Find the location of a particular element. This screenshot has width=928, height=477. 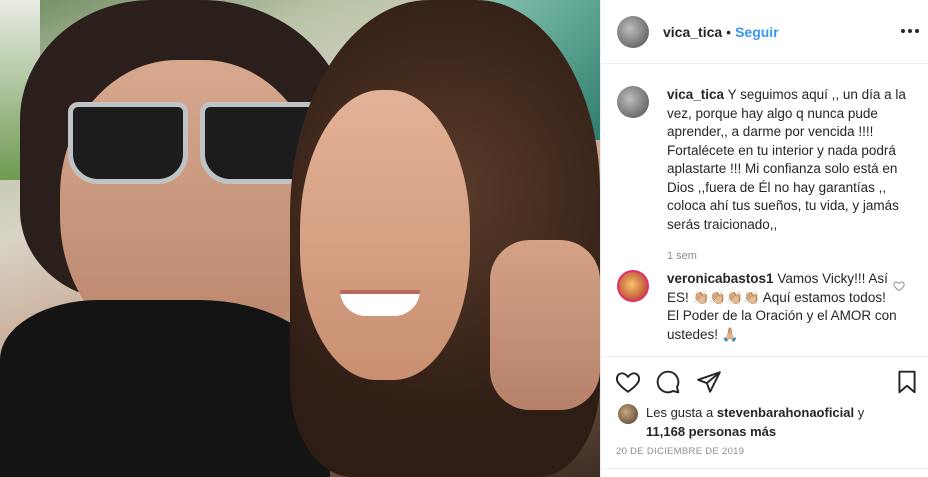

more-options-icon is located at coordinates (910, 31).